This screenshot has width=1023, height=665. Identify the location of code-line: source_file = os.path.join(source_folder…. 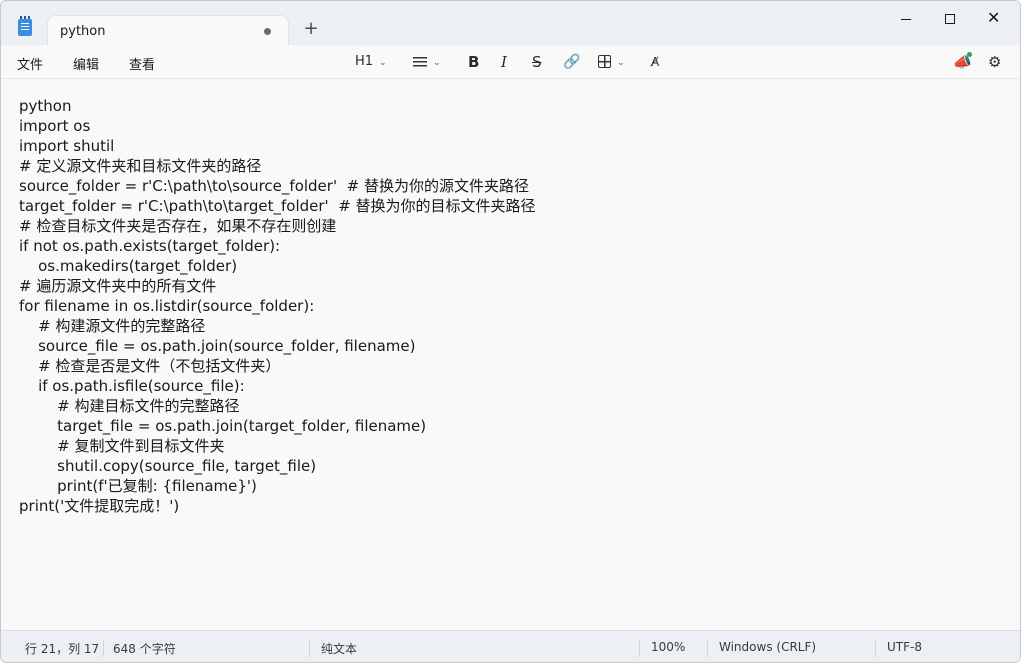
(217, 346).